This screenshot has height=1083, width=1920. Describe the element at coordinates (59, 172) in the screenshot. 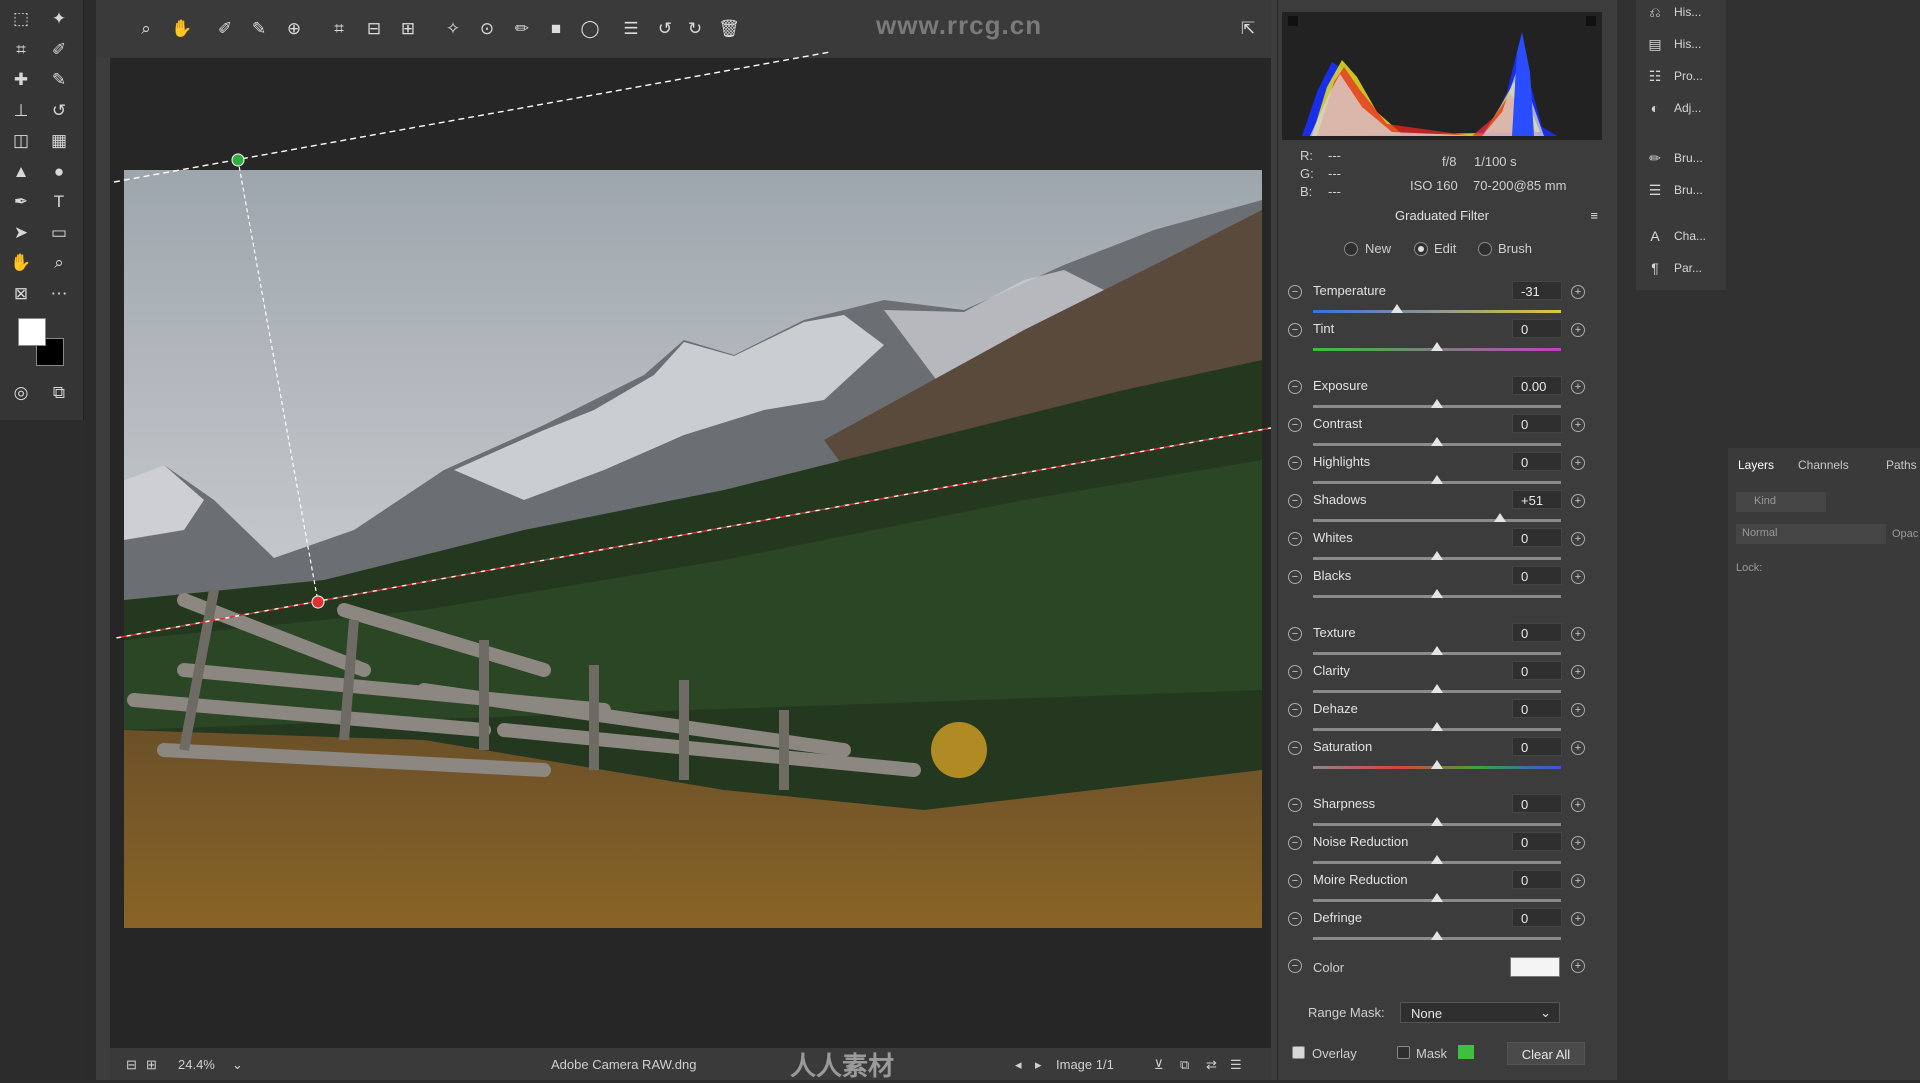

I see `dodge-icon: ●` at that location.